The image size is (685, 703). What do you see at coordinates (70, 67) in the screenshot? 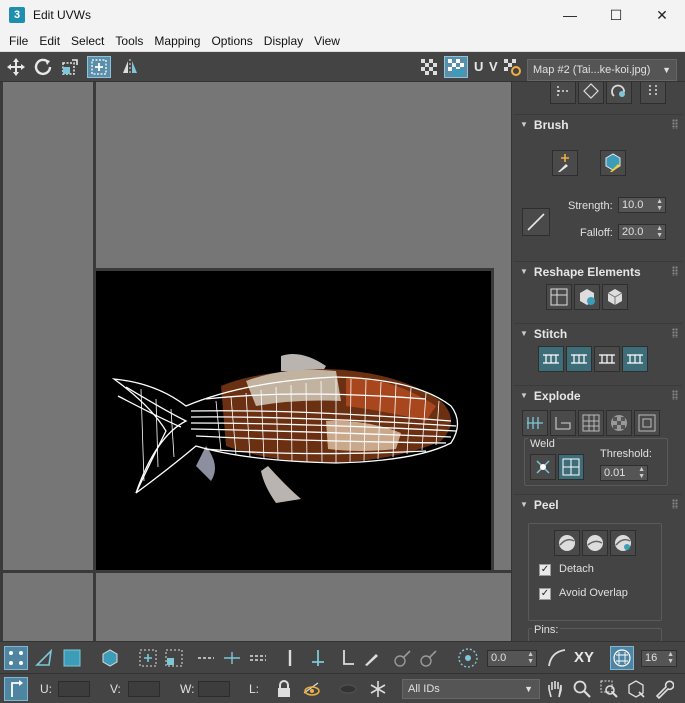
I see `scale-icon` at bounding box center [70, 67].